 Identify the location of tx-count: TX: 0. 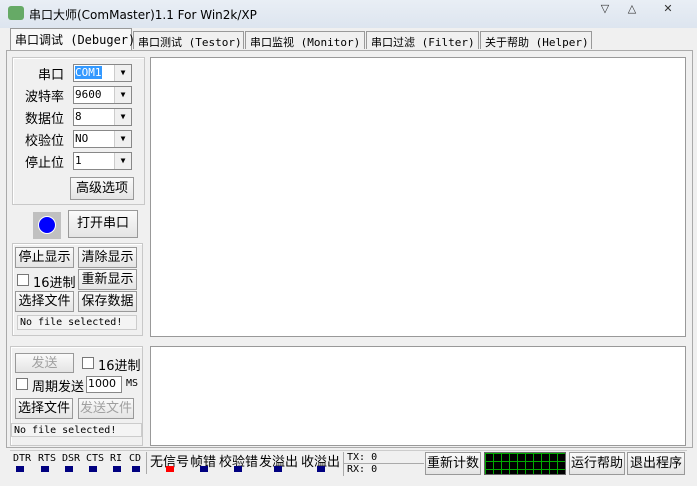
(362, 457).